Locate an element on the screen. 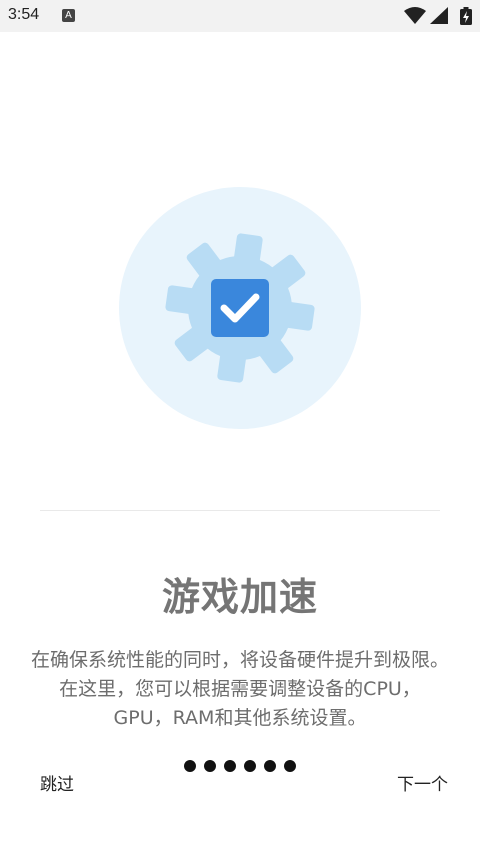 The image size is (480, 853). status-time: 3:54 is located at coordinates (24, 14).